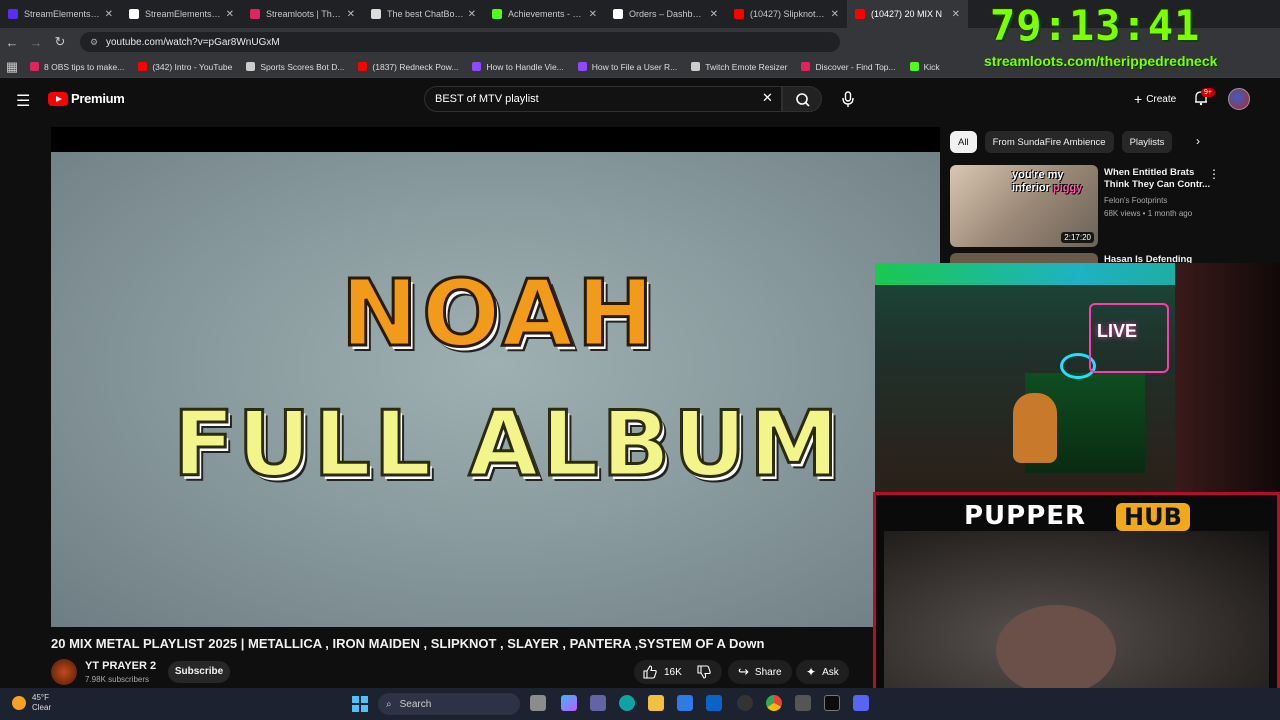 The width and height of the screenshot is (1280, 720). Describe the element at coordinates (181, 14) in the screenshot. I see `browser-tab: StreamElements - rip ✕` at that location.